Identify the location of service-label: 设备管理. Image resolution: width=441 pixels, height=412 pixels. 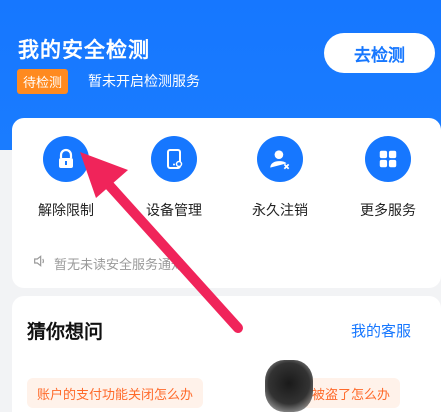
(174, 211).